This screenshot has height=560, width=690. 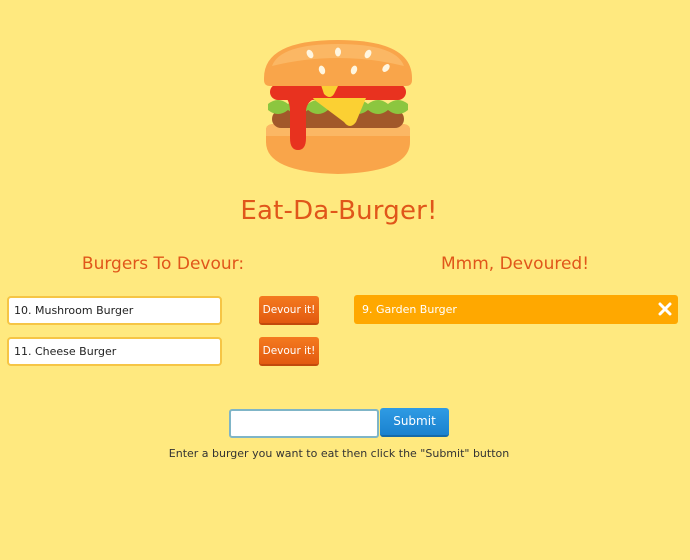 What do you see at coordinates (163, 264) in the screenshot?
I see `to-devour-heading: Burgers To Devour:` at bounding box center [163, 264].